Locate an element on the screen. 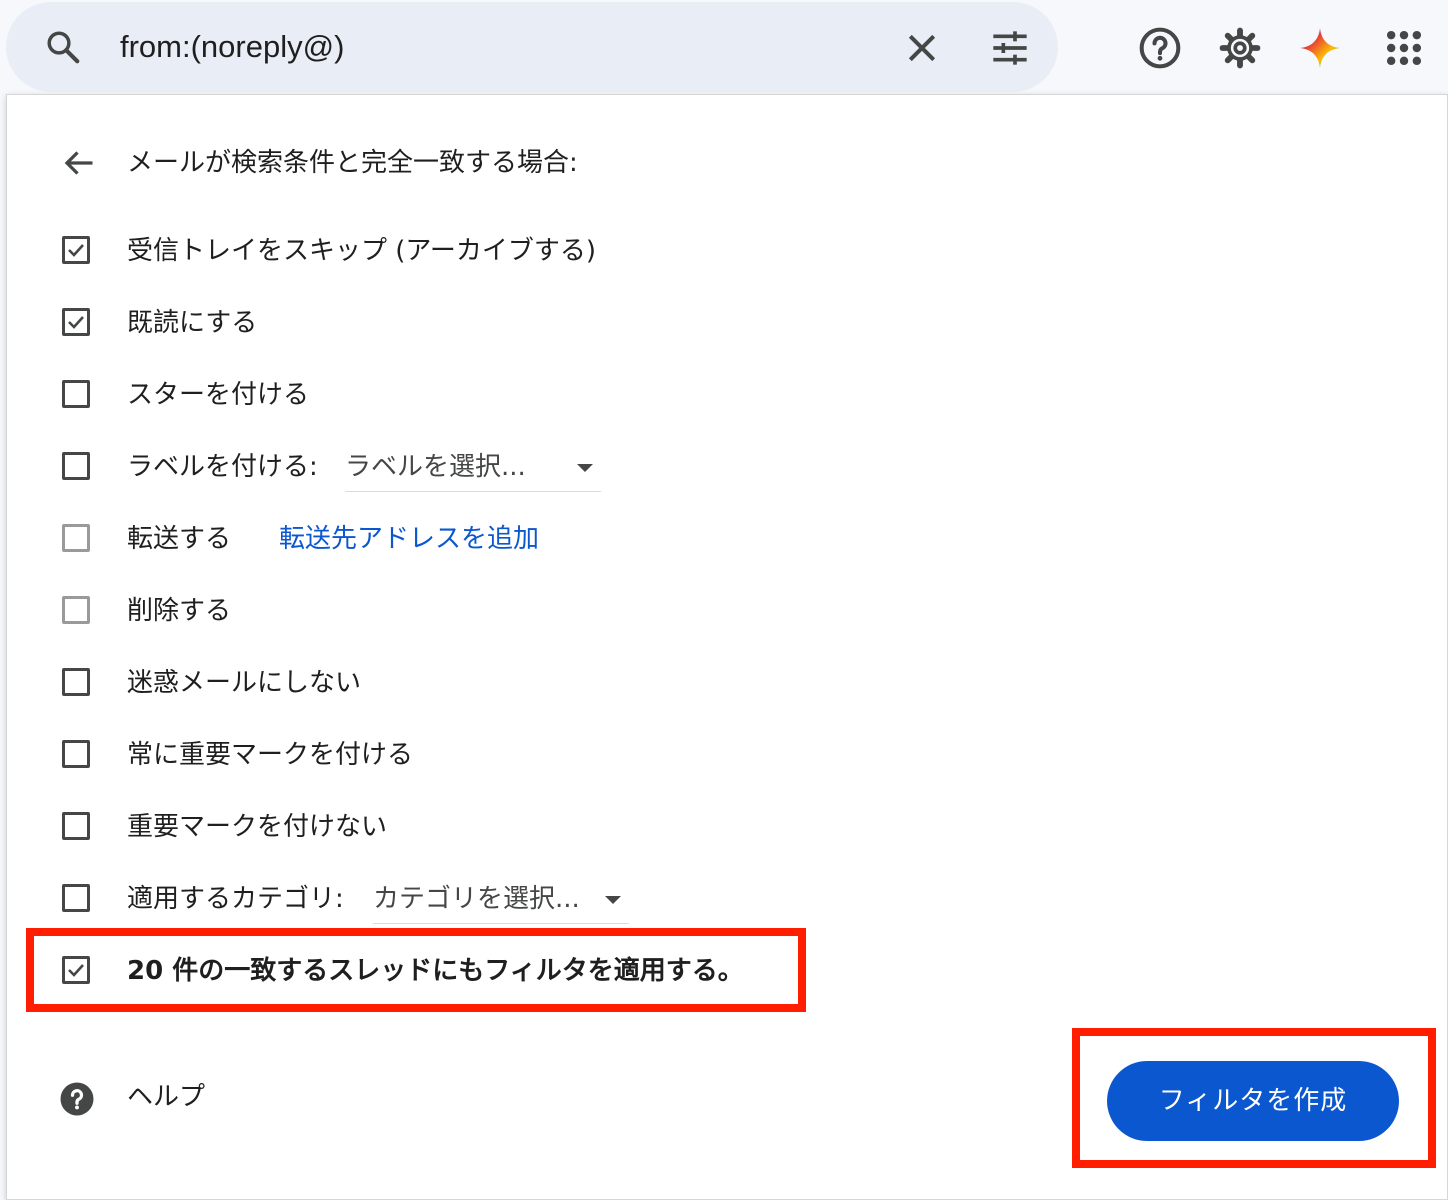 Image resolution: width=1448 pixels, height=1200 pixels. checkbox-mark-read is located at coordinates (76, 322).